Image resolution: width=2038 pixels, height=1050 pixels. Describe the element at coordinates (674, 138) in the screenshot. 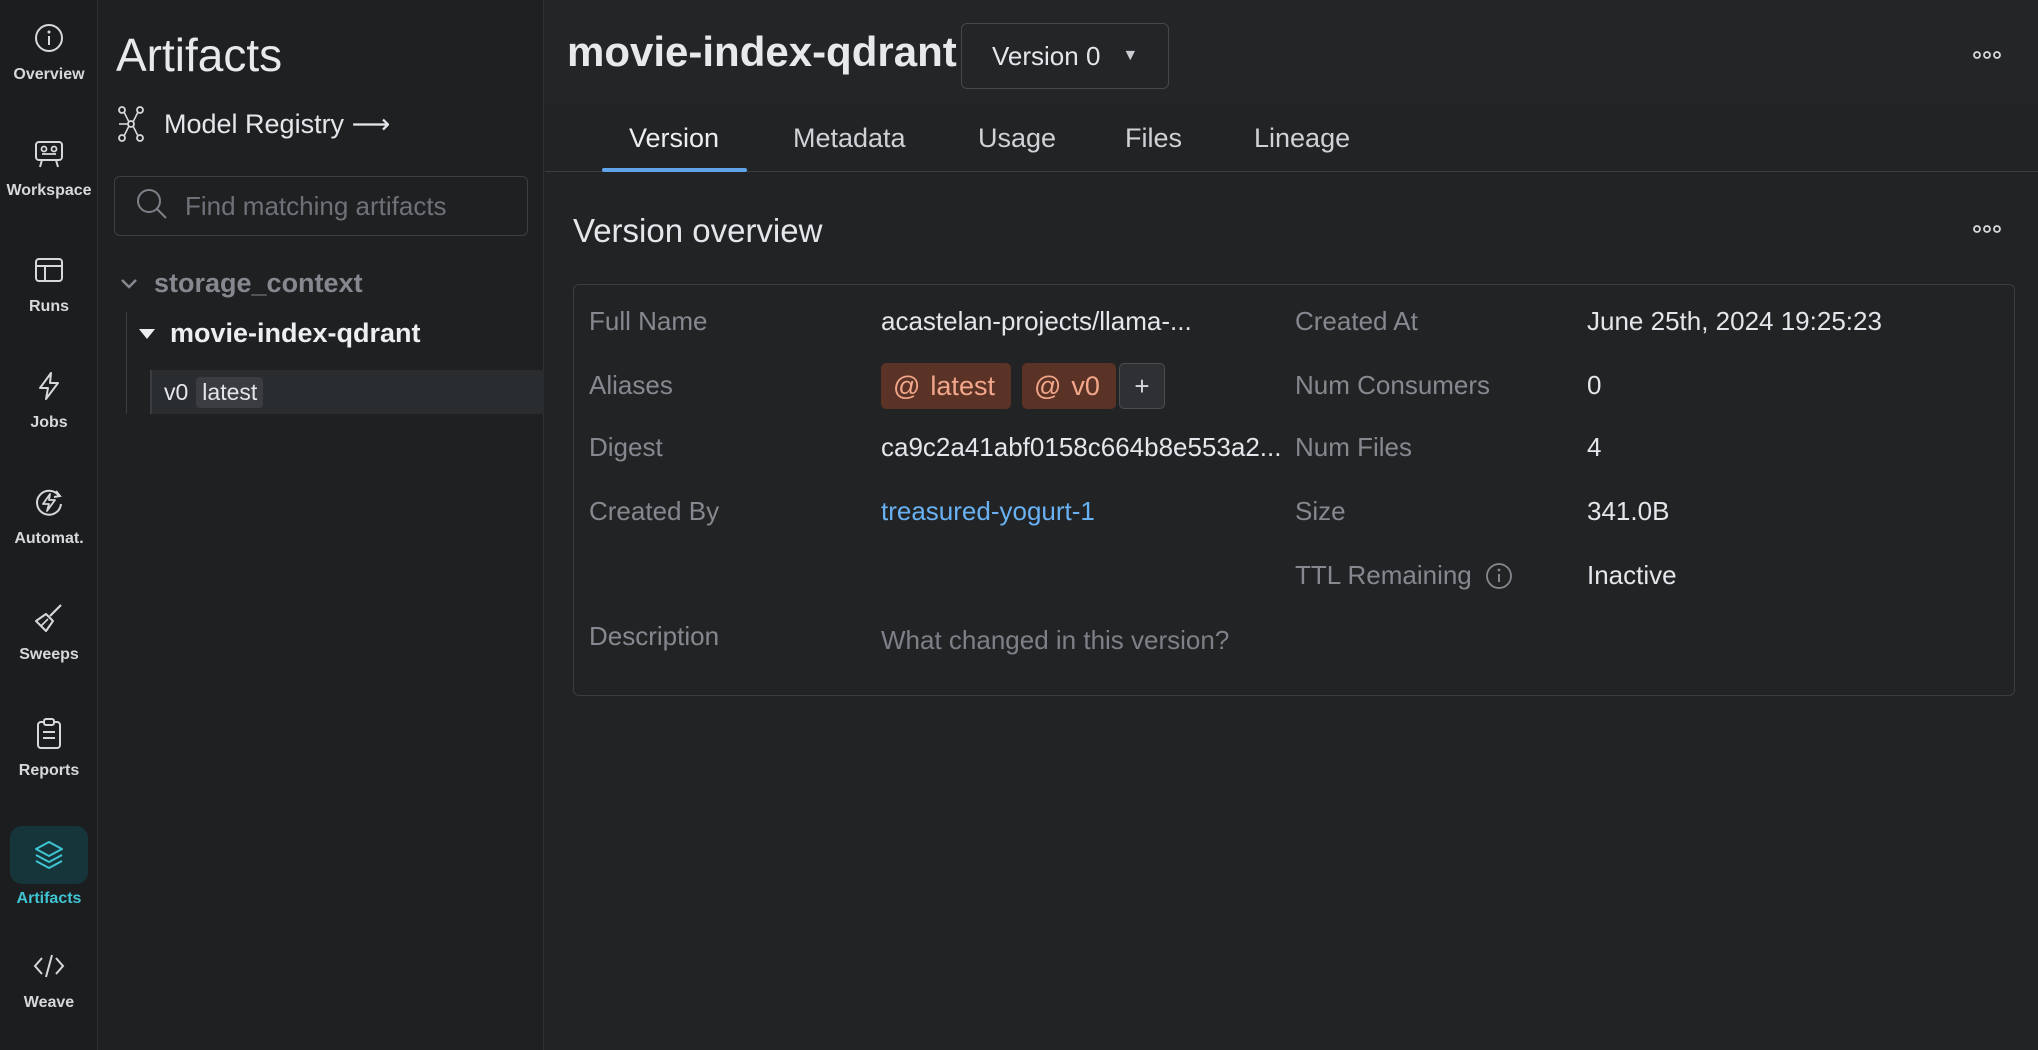

I see `tab-version: Version` at that location.